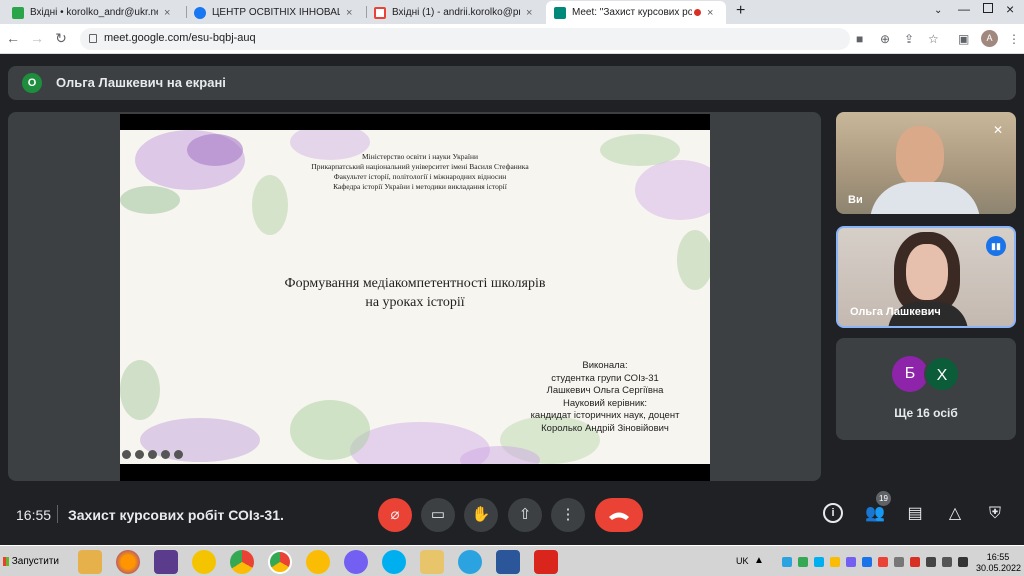  Describe the element at coordinates (605, 403) in the screenshot. I see `slide-author-line: Науковий керівник:` at that location.